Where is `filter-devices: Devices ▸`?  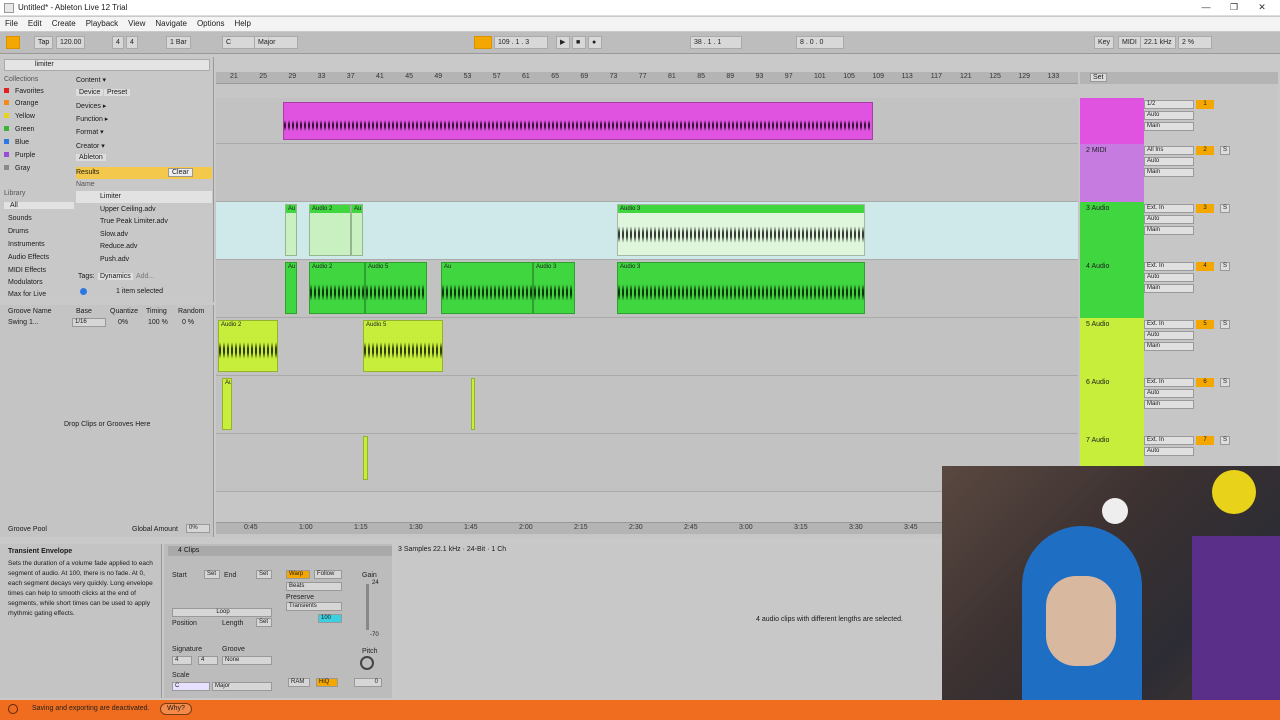
filter-devices: Devices ▸ is located at coordinates (91, 106).